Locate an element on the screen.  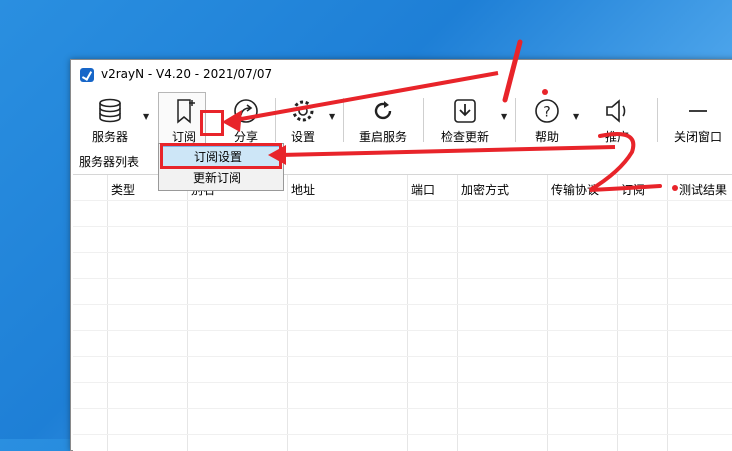
download-icon is located at coordinates (465, 111).